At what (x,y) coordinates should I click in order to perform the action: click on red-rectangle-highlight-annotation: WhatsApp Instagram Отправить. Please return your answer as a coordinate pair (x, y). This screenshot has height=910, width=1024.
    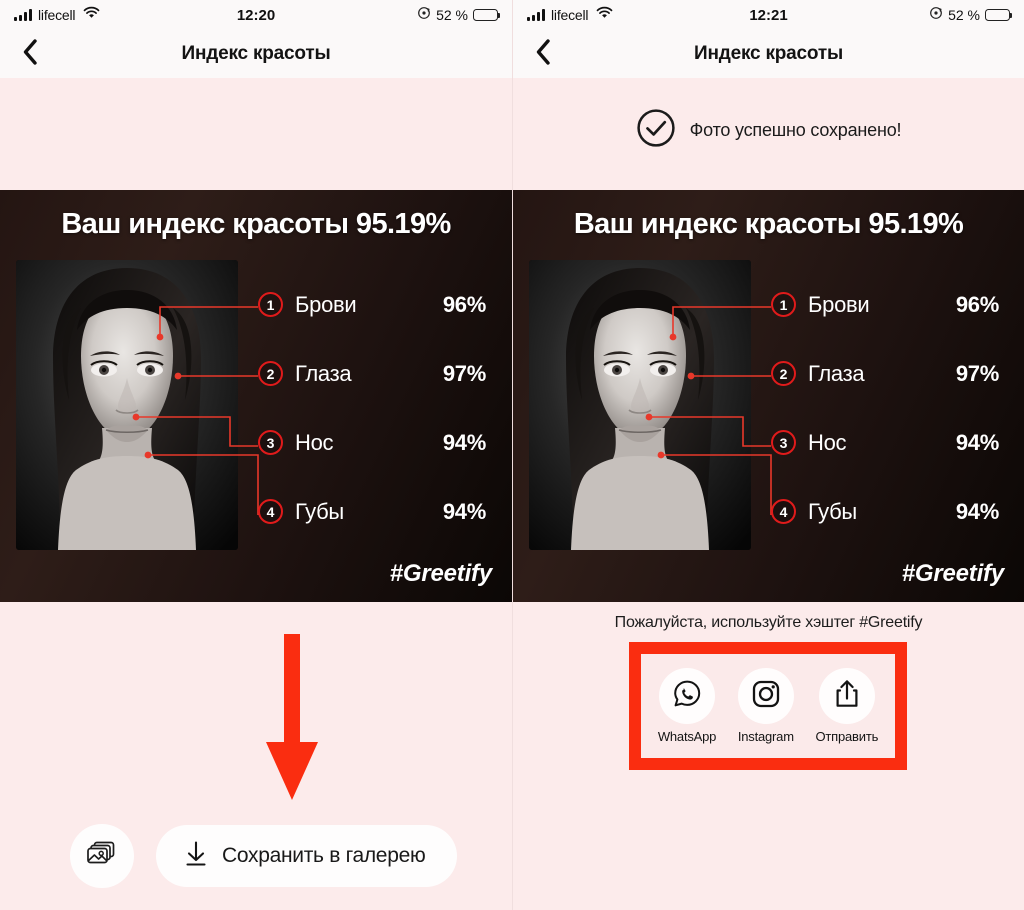
    Looking at the image, I should click on (768, 706).